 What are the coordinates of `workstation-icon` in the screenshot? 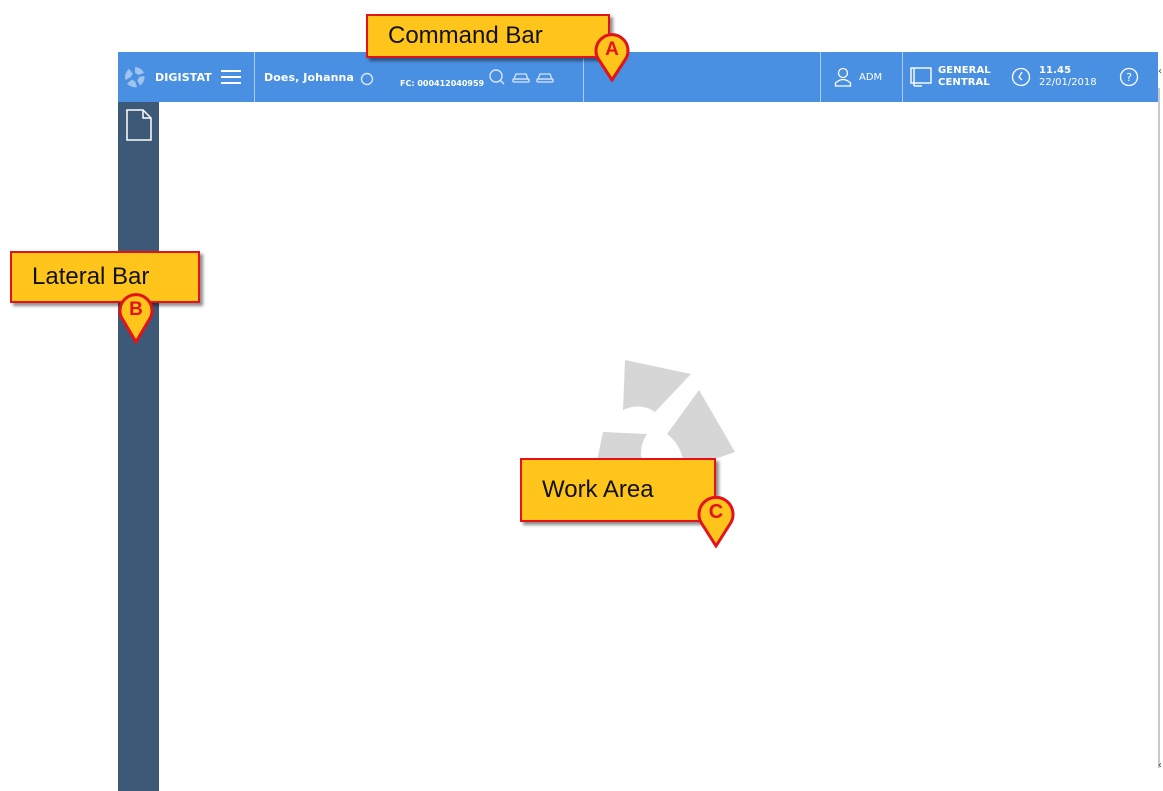 It's located at (921, 77).